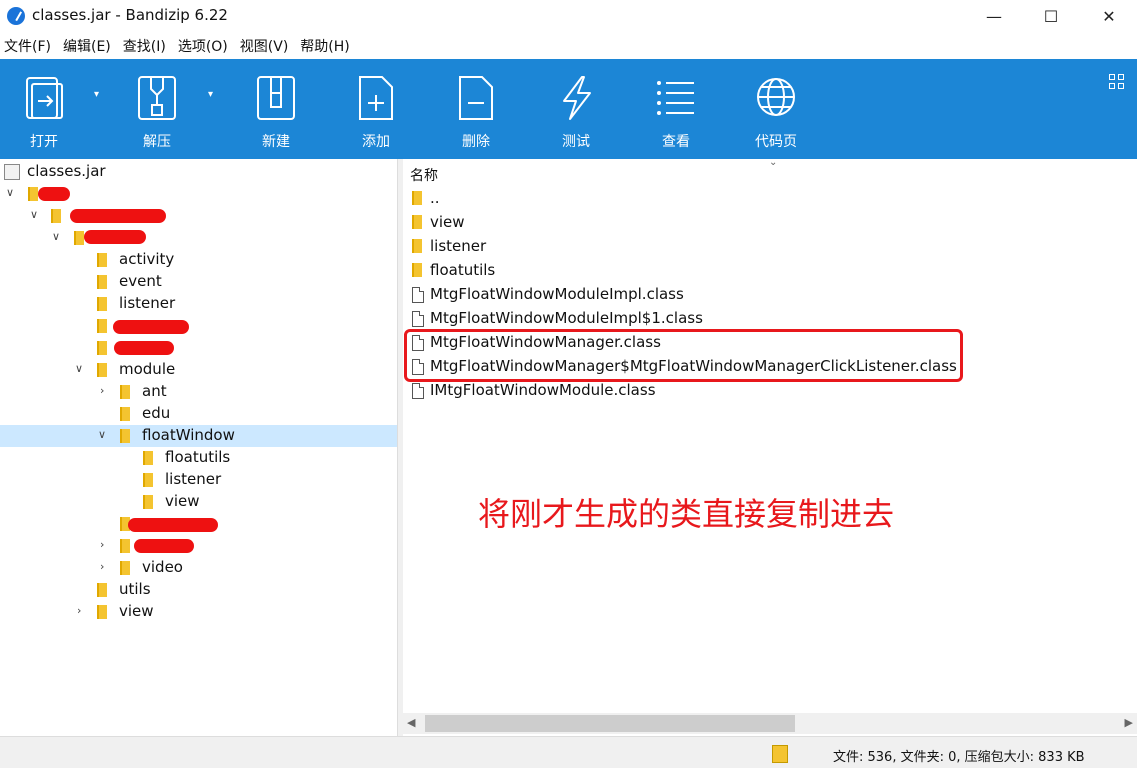 The height and width of the screenshot is (768, 1137). What do you see at coordinates (198, 260) in the screenshot?
I see `tree-item: activity` at bounding box center [198, 260].